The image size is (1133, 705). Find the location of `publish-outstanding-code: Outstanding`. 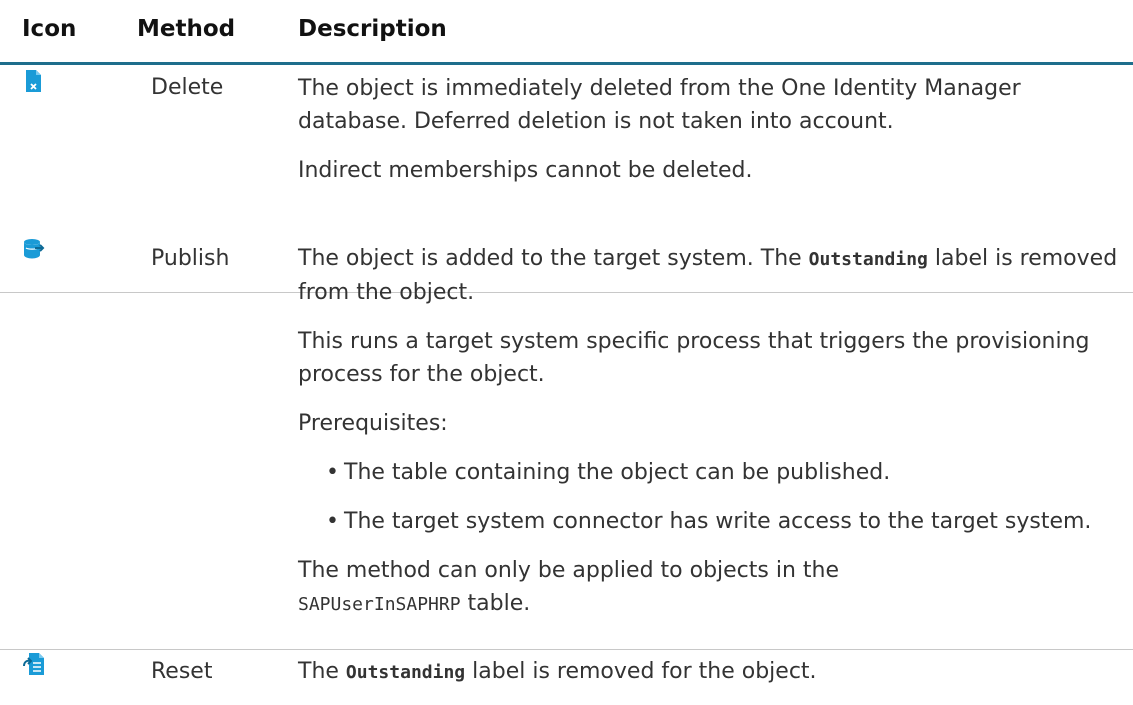

publish-outstanding-code: Outstanding is located at coordinates (868, 259).